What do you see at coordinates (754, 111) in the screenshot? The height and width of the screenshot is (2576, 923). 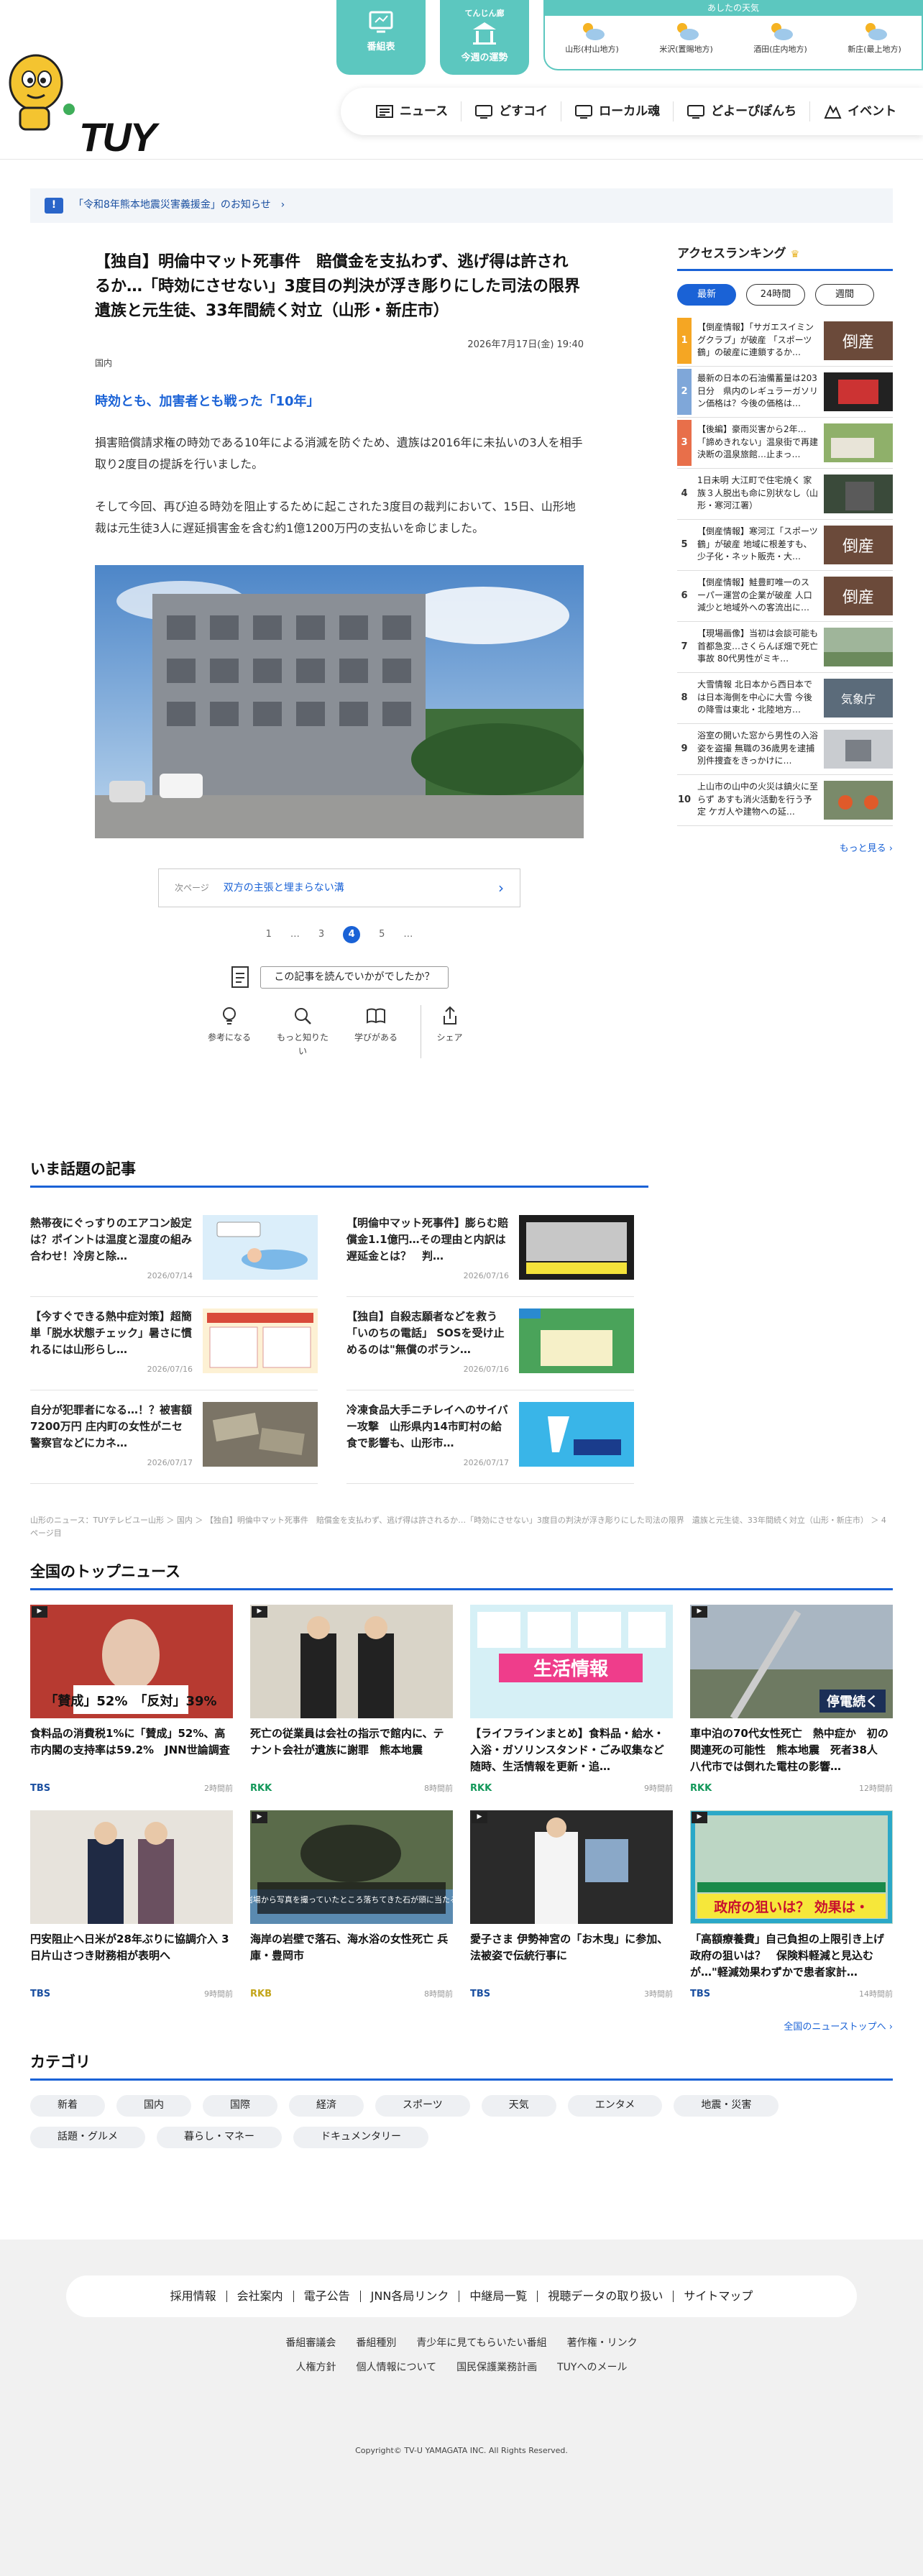 I see `nav-doyou-label: どよーぴぽんち` at bounding box center [754, 111].